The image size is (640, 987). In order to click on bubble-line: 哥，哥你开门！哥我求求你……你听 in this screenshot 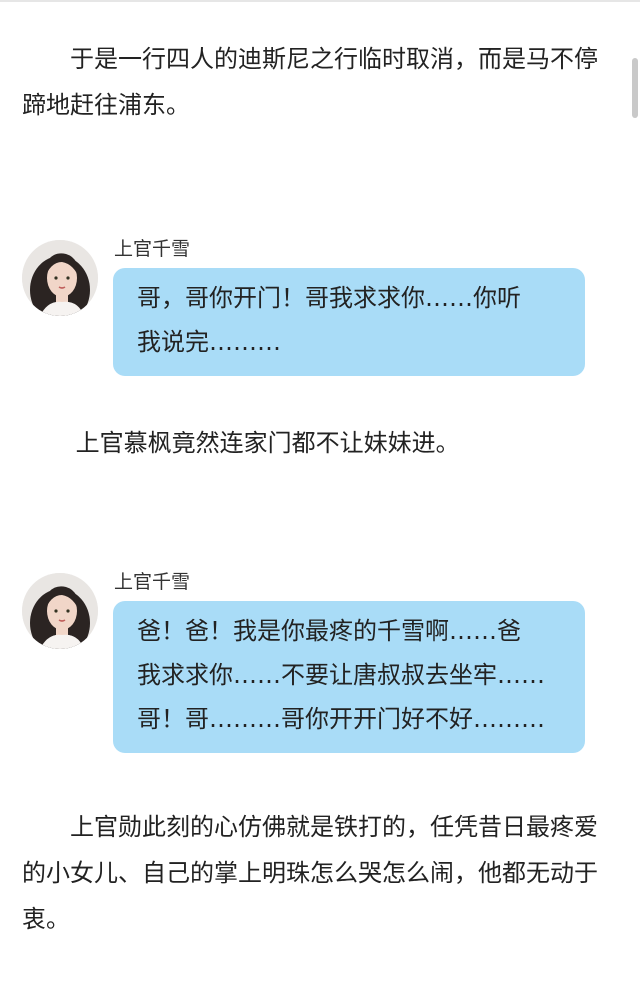, I will do `click(329, 298)`.